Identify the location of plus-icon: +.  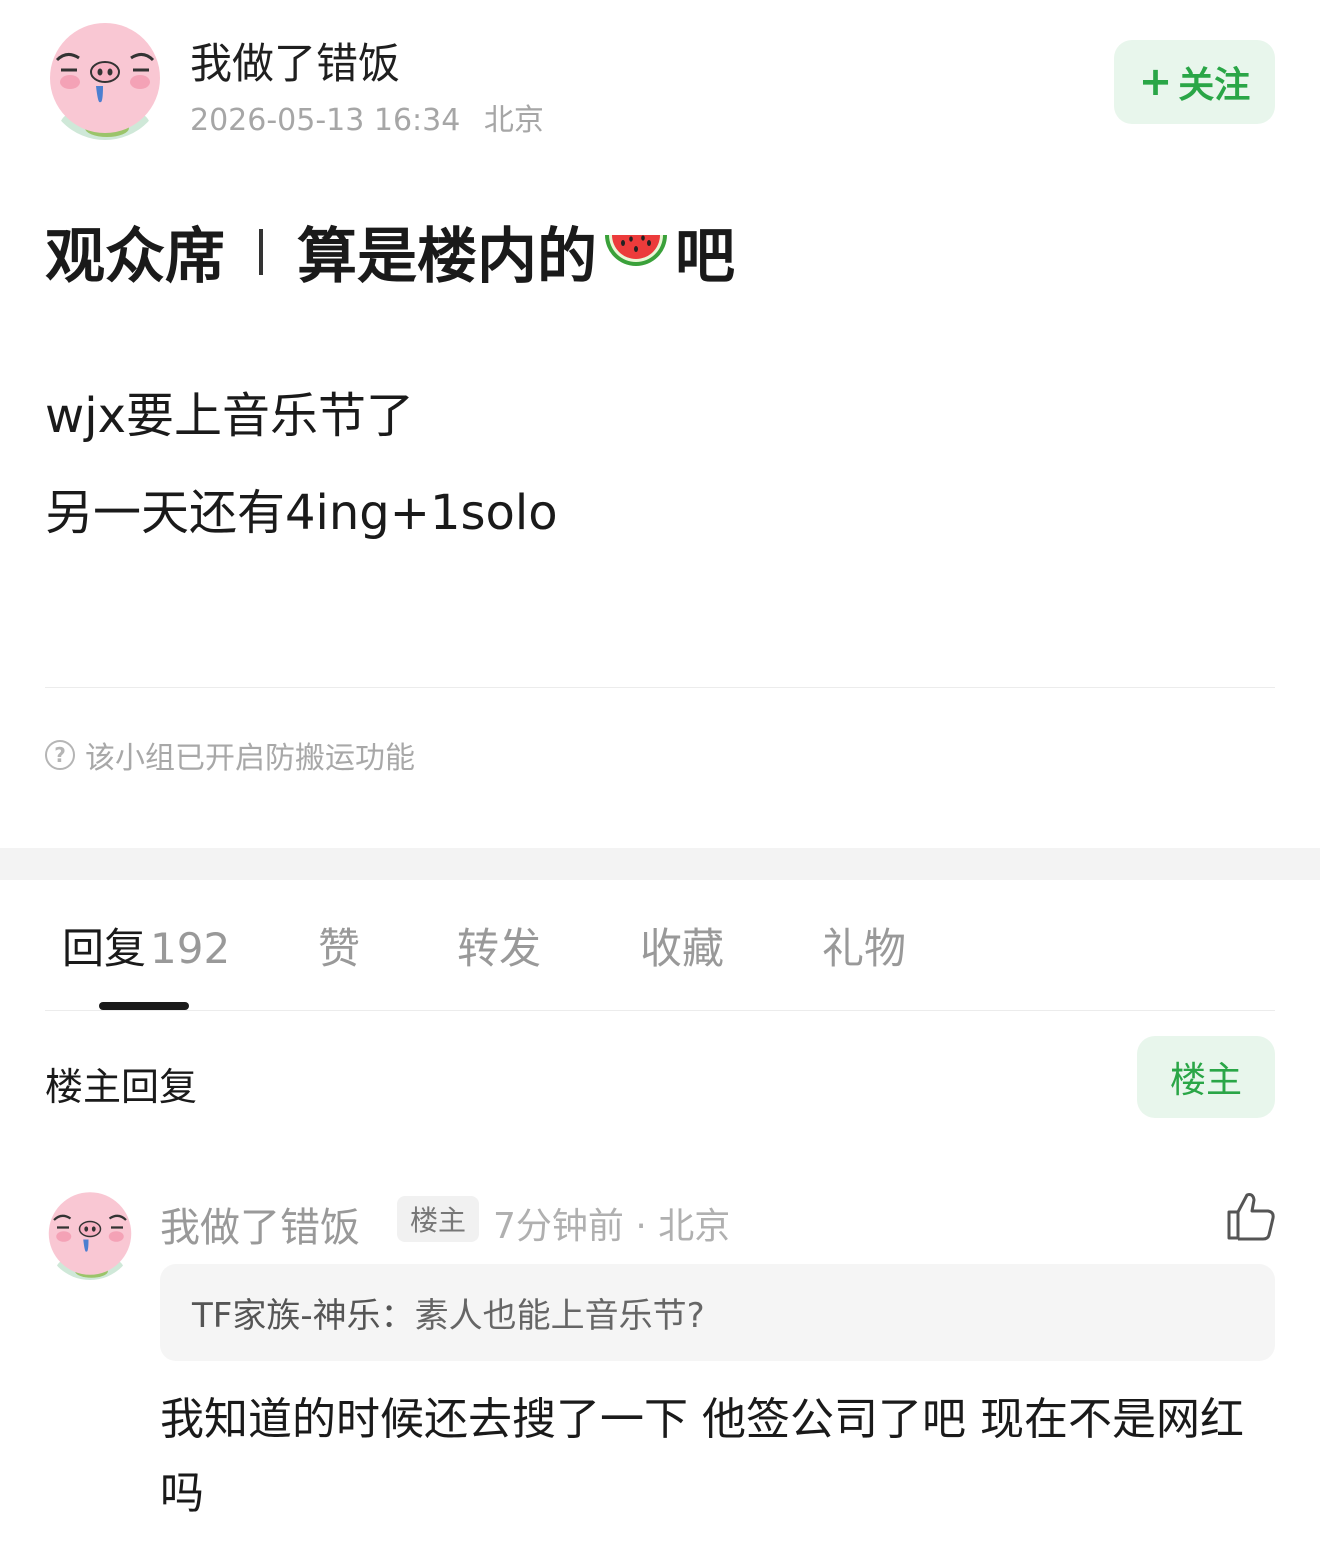
(1155, 82).